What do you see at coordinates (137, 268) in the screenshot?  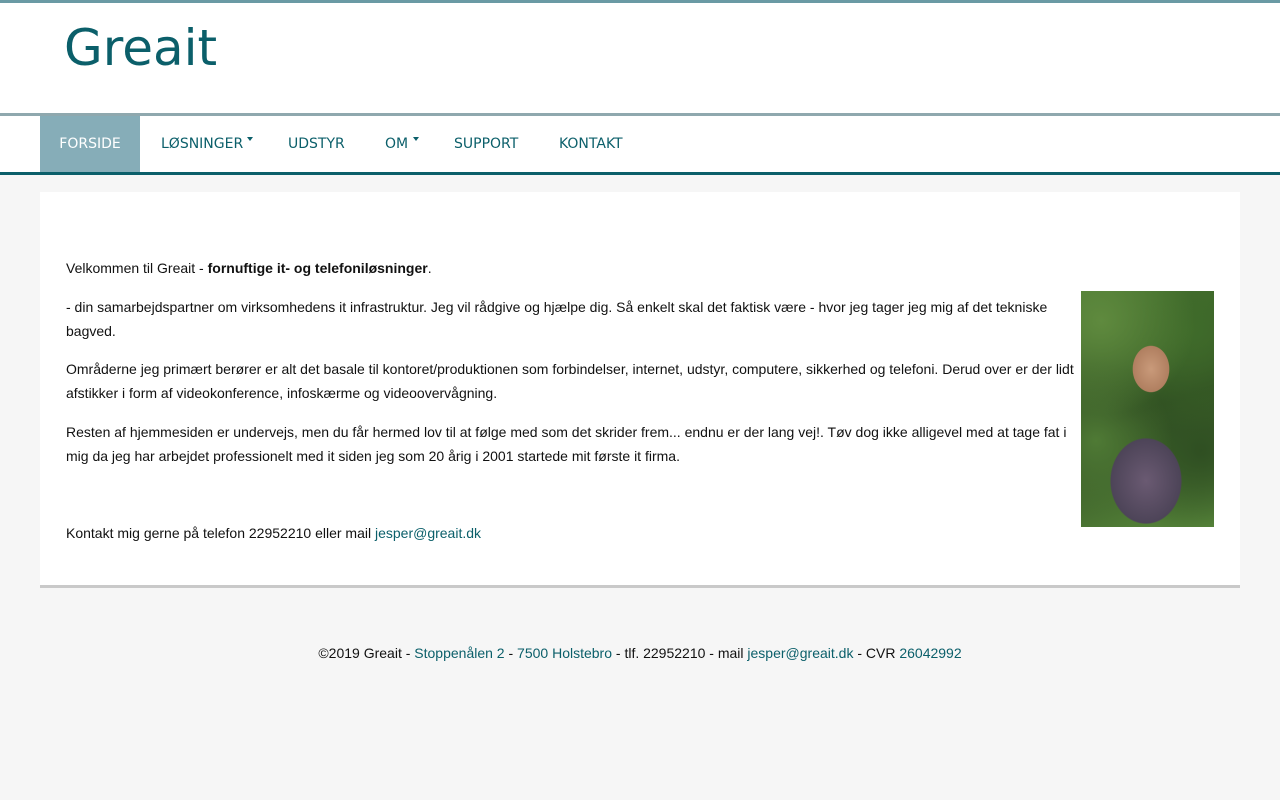 I see `intro-prefix: Velkommen til Greait -` at bounding box center [137, 268].